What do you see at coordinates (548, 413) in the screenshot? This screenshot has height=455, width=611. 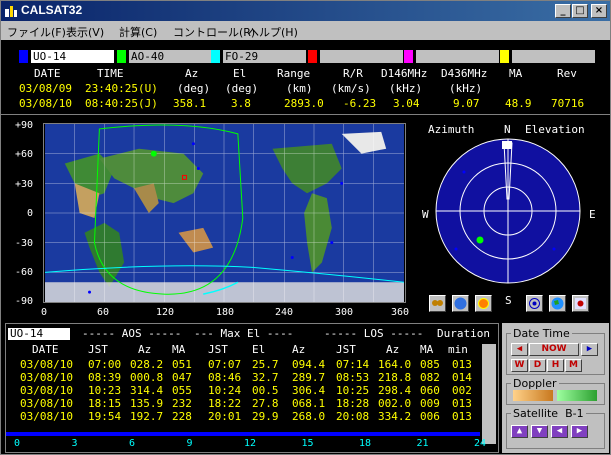 I see `satellite-label: Satellite B-1` at bounding box center [548, 413].